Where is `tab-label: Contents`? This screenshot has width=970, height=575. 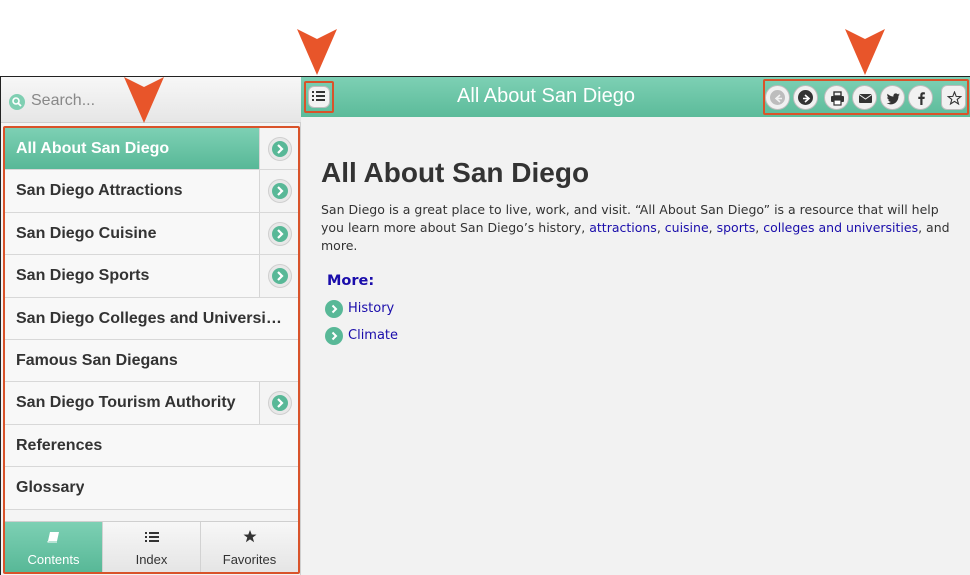 tab-label: Contents is located at coordinates (53, 559).